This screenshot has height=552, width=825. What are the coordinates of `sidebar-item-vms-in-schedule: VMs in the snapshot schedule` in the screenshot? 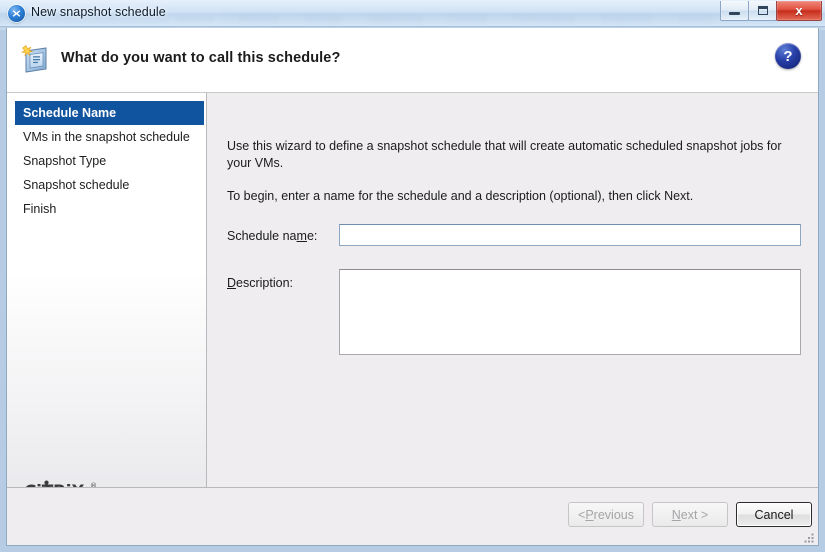 It's located at (106, 137).